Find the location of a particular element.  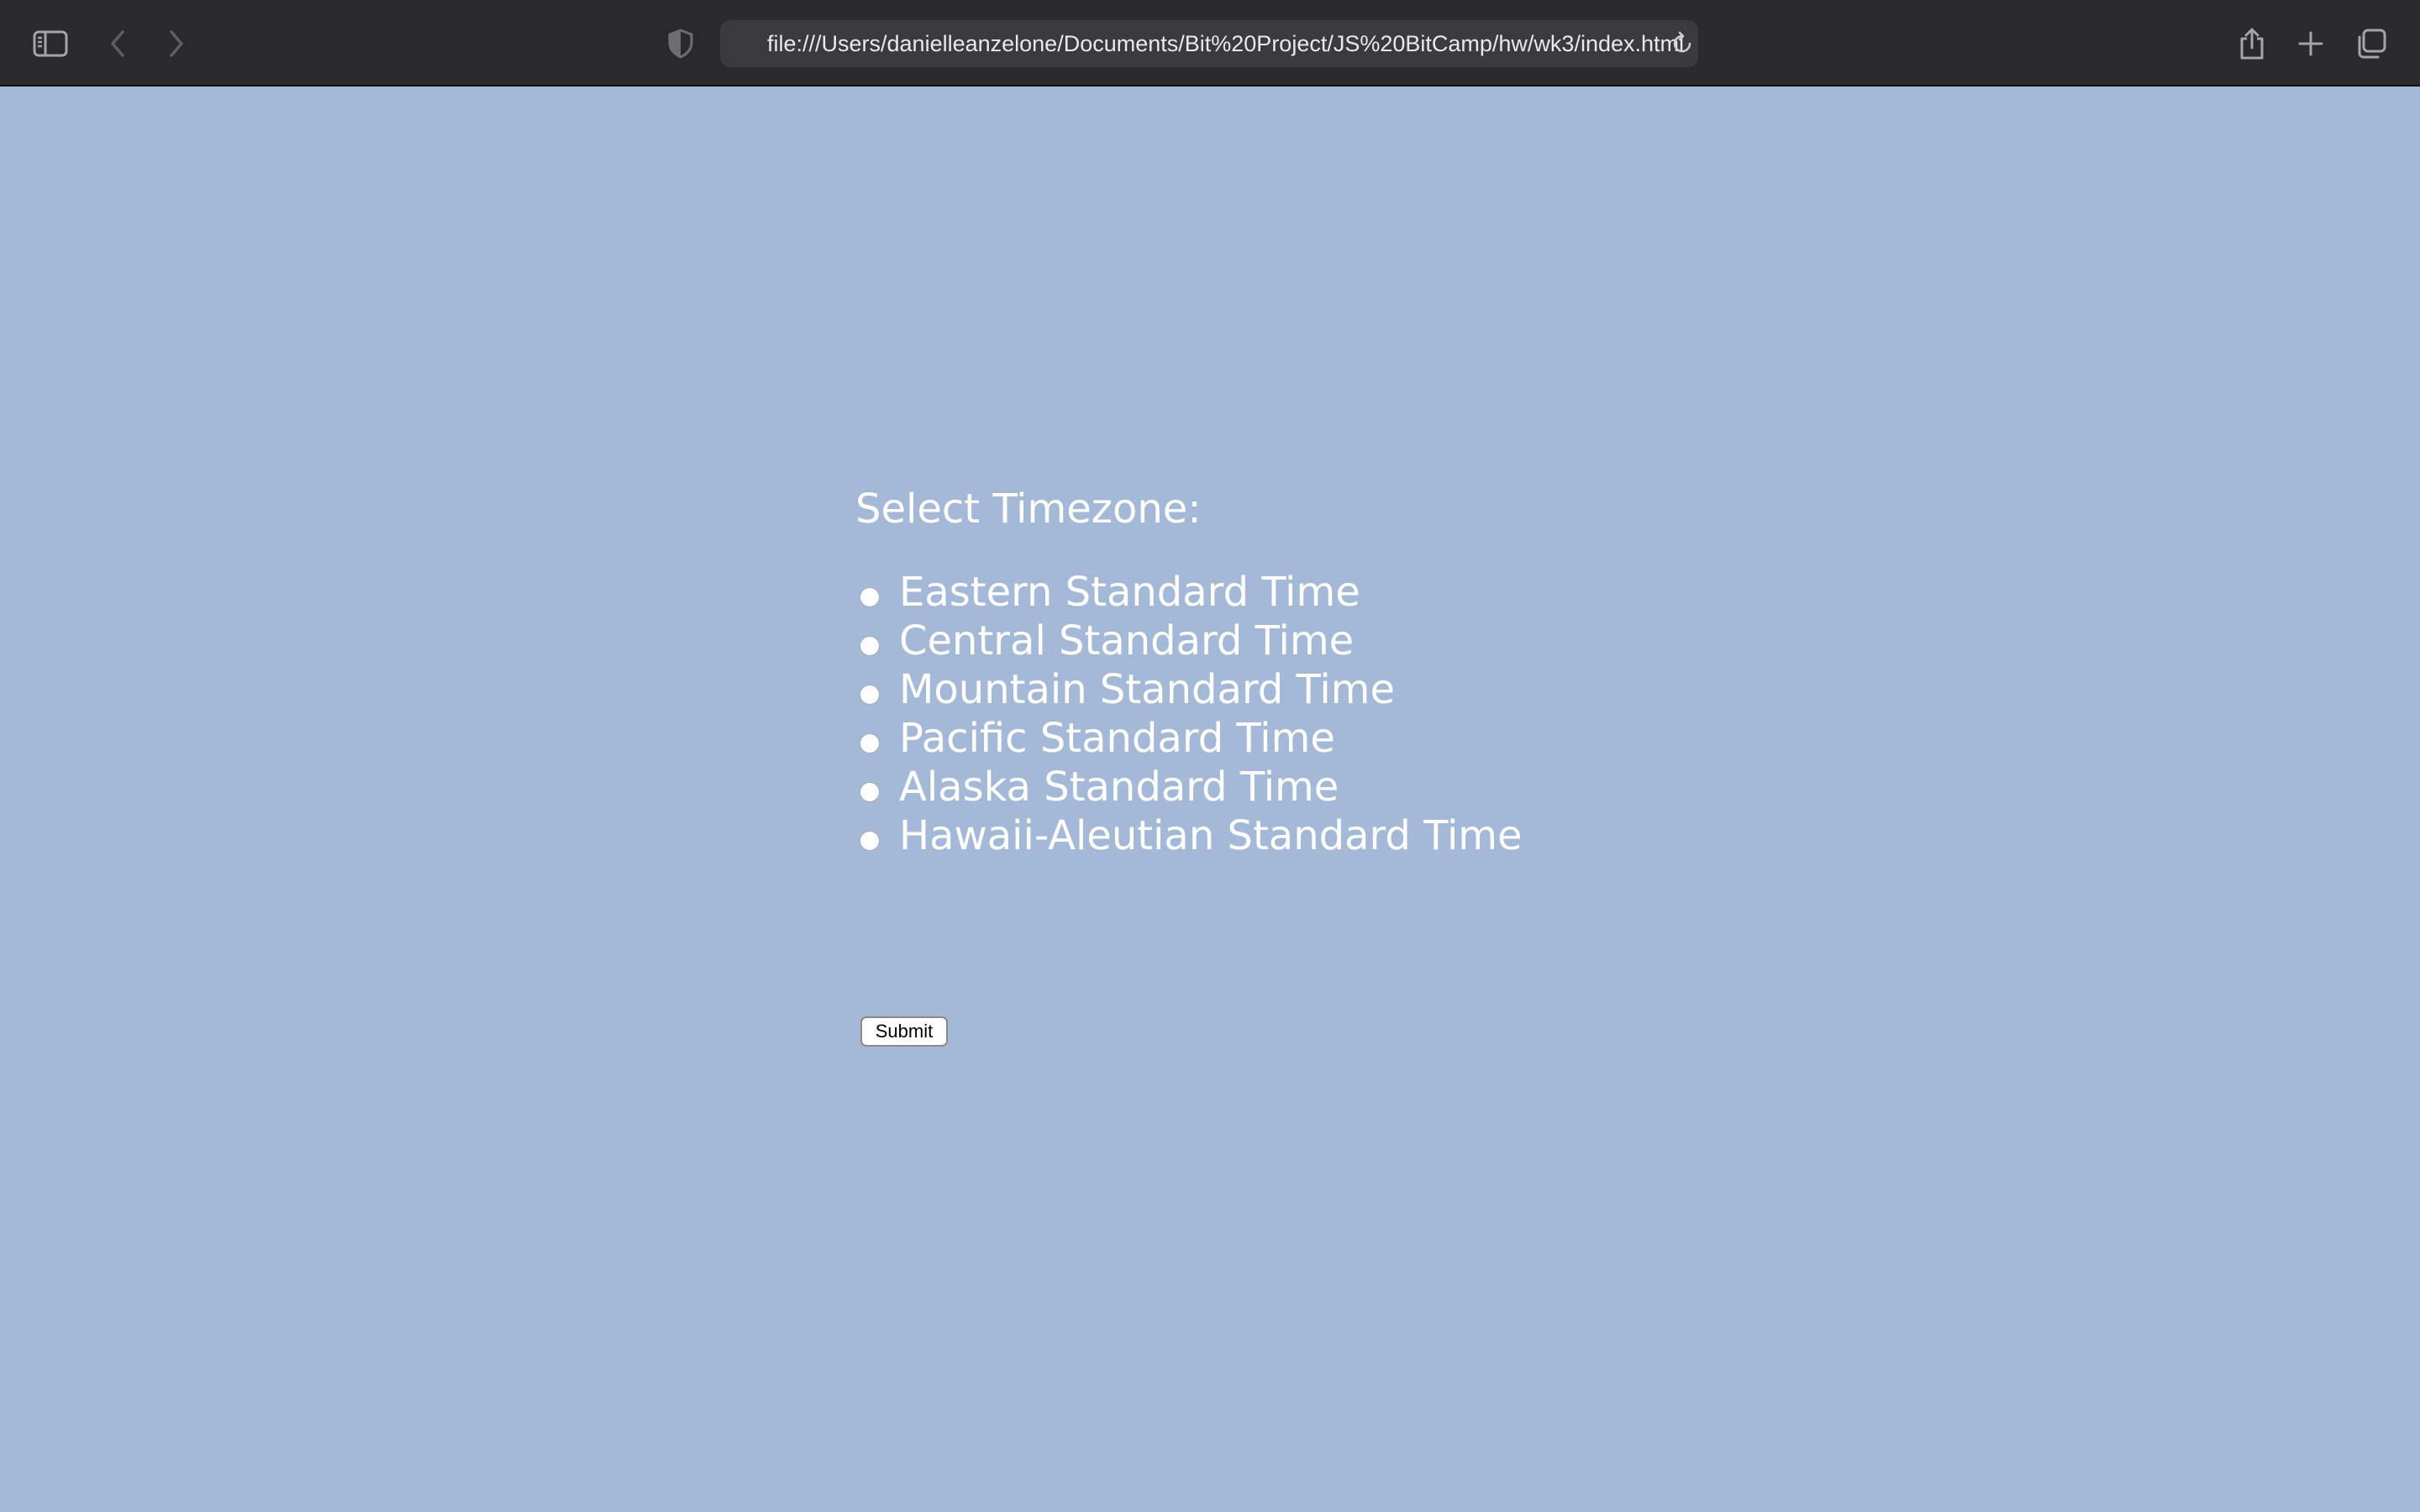

timezone-option-eastern: Eastern Standard Time is located at coordinates (1189, 592).